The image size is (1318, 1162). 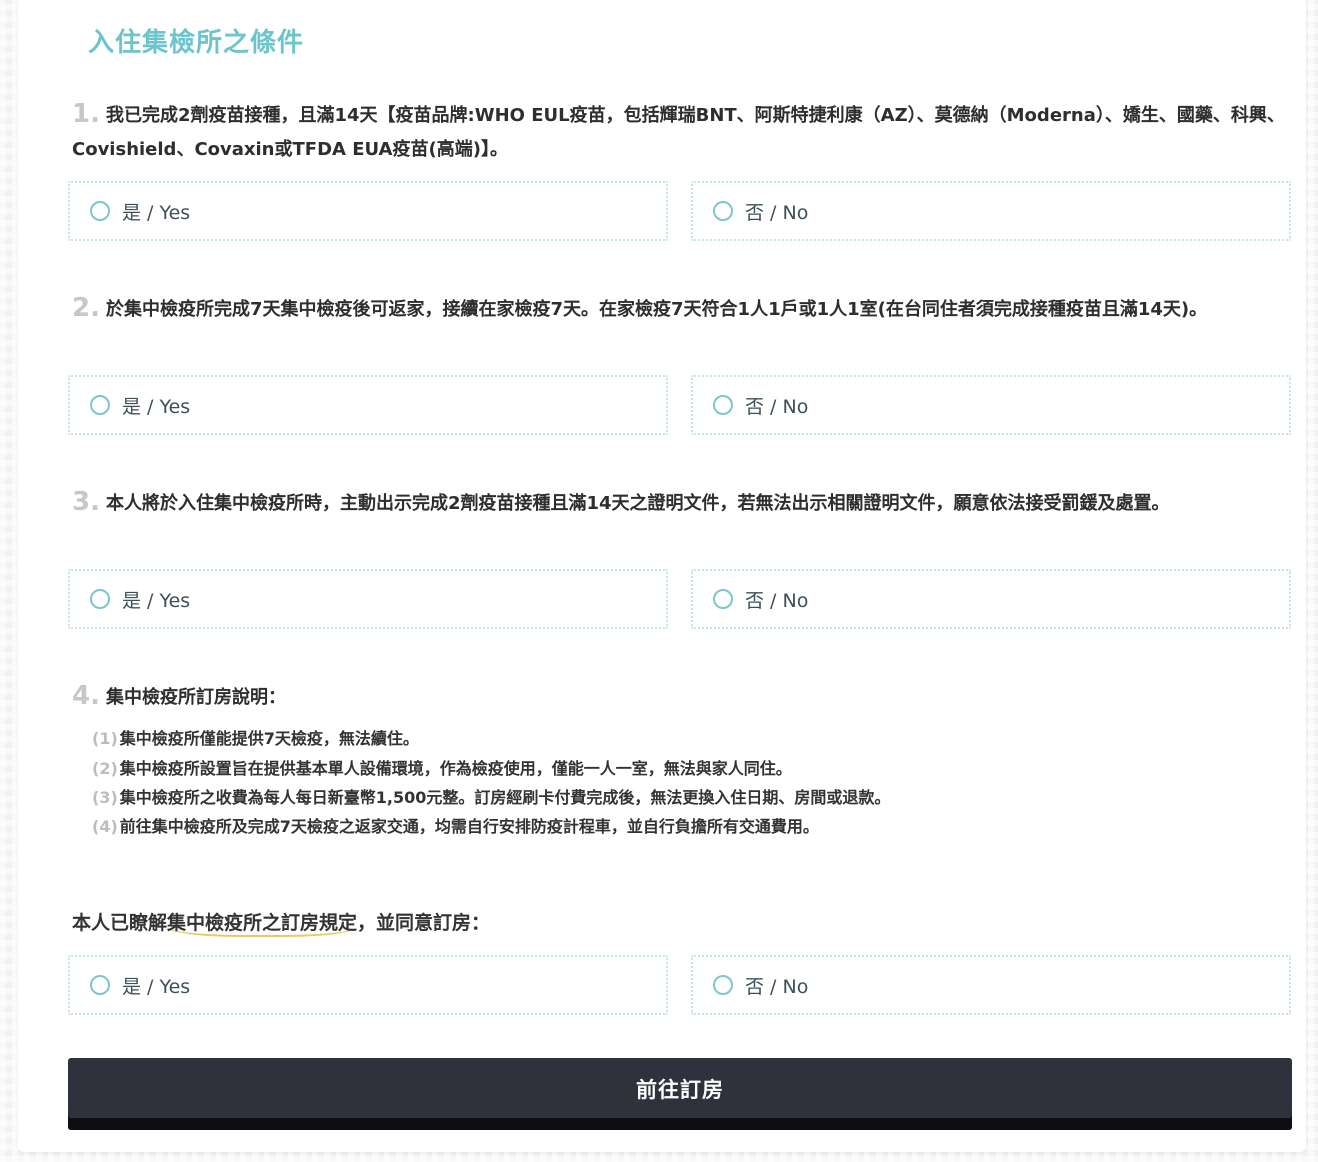 I want to click on note-number: (2), so click(x=105, y=768).